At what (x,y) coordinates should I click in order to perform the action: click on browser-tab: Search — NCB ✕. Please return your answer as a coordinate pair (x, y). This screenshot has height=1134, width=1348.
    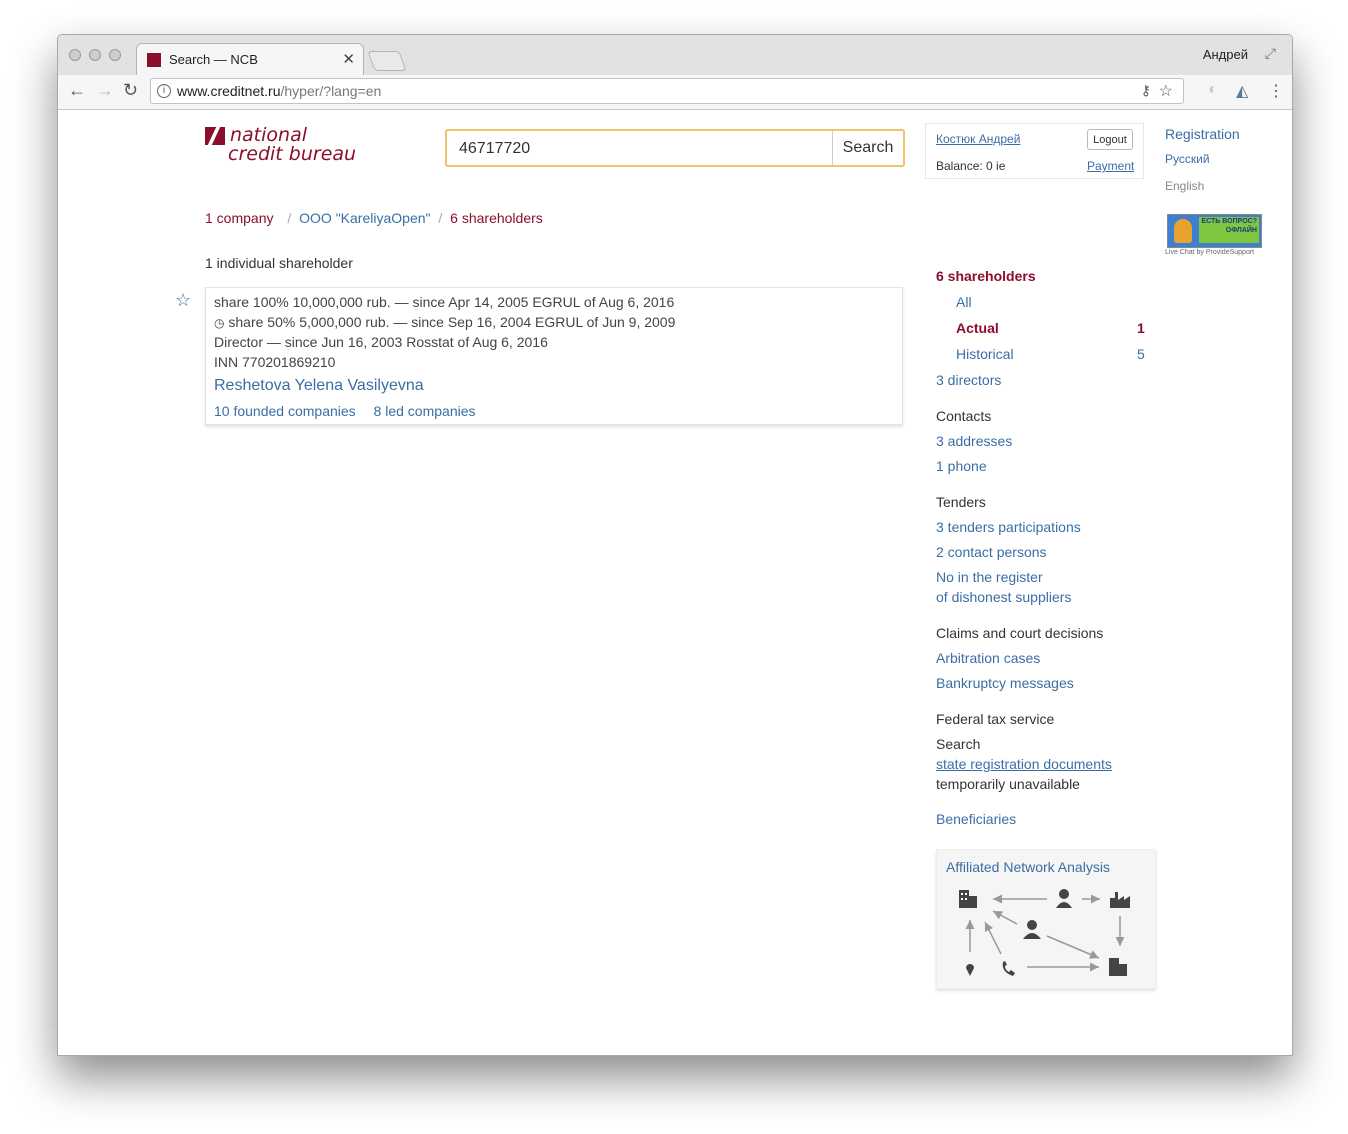
    Looking at the image, I should click on (250, 59).